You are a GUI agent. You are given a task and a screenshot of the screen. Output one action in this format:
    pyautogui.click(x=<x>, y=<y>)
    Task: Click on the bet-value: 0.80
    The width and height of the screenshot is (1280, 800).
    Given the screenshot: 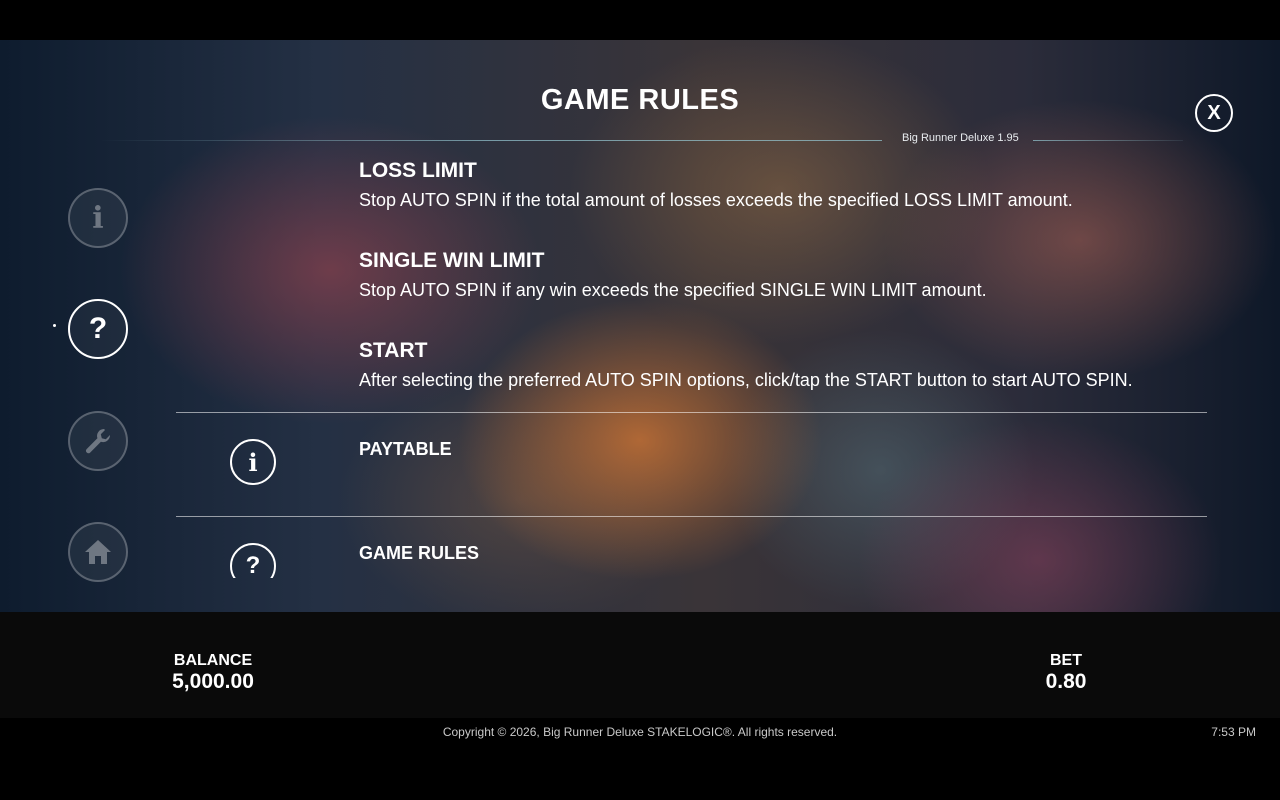 What is the action you would take?
    pyautogui.click(x=1066, y=681)
    